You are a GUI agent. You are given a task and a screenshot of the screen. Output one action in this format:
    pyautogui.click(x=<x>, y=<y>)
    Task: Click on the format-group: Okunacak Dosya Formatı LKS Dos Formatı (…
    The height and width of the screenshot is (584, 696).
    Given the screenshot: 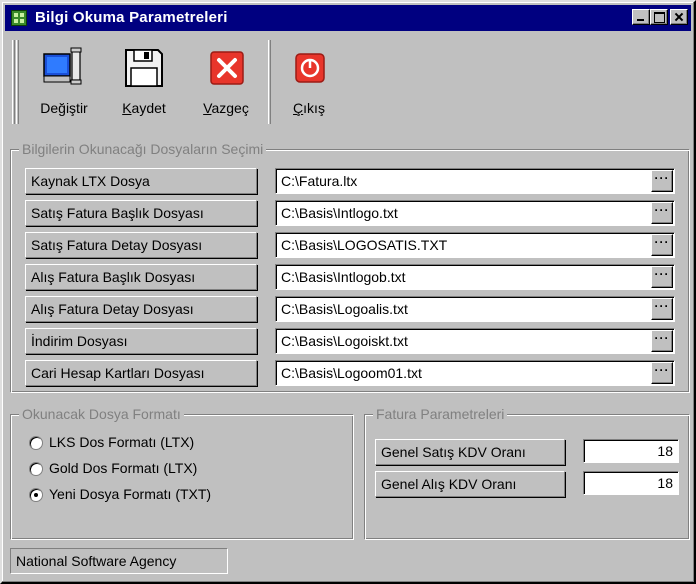 What is the action you would take?
    pyautogui.click(x=182, y=473)
    